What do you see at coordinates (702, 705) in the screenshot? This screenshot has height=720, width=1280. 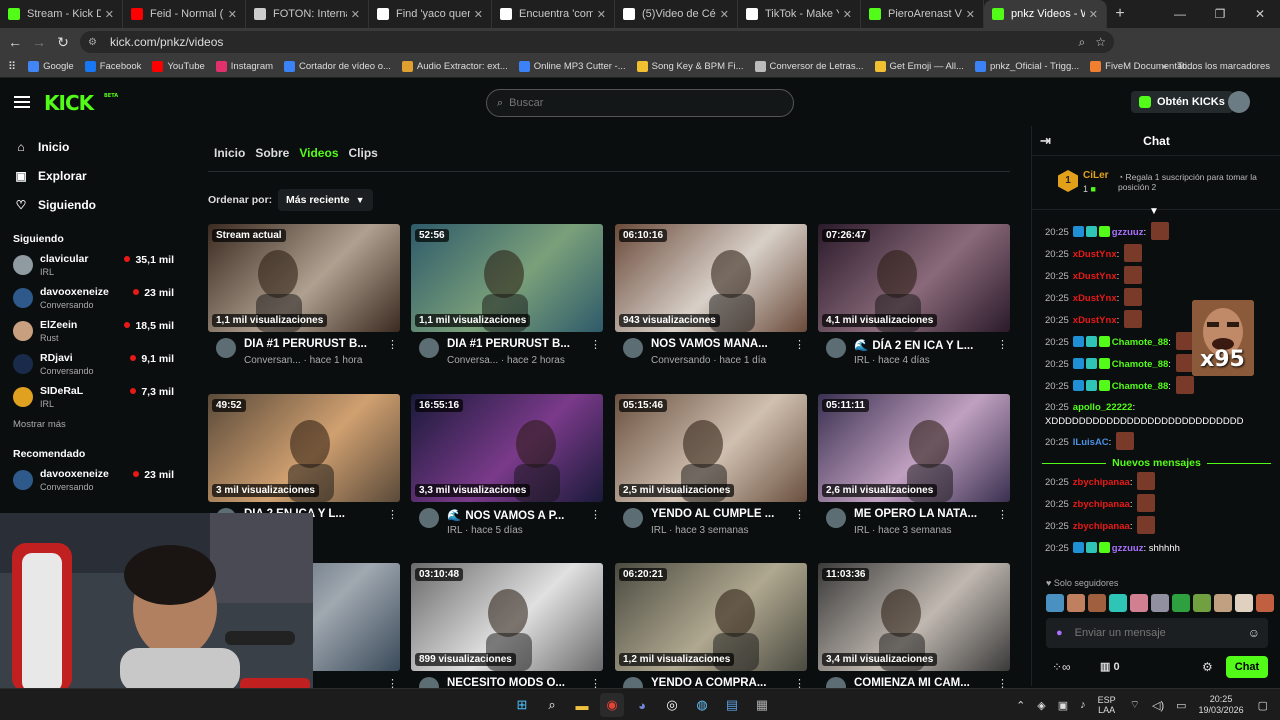 I see `steam-icon: ◍` at bounding box center [702, 705].